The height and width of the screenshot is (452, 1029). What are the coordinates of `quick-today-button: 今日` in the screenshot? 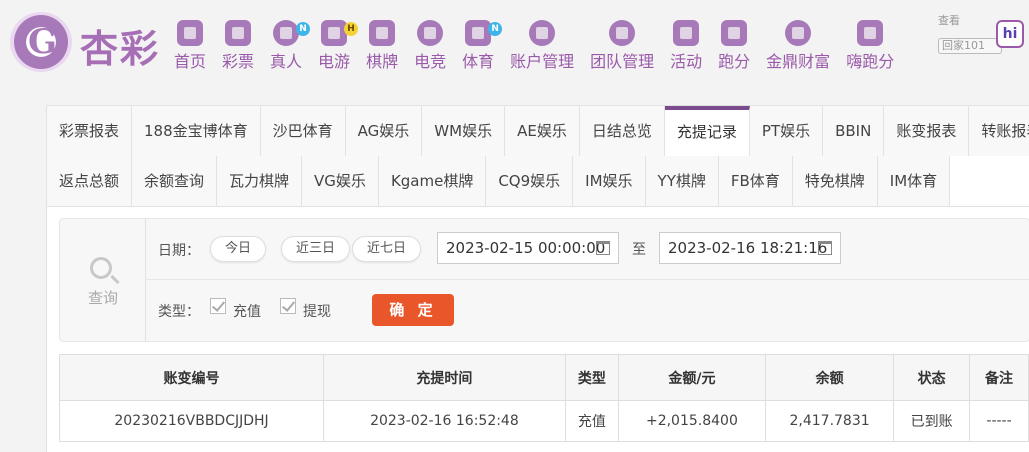 It's located at (238, 249).